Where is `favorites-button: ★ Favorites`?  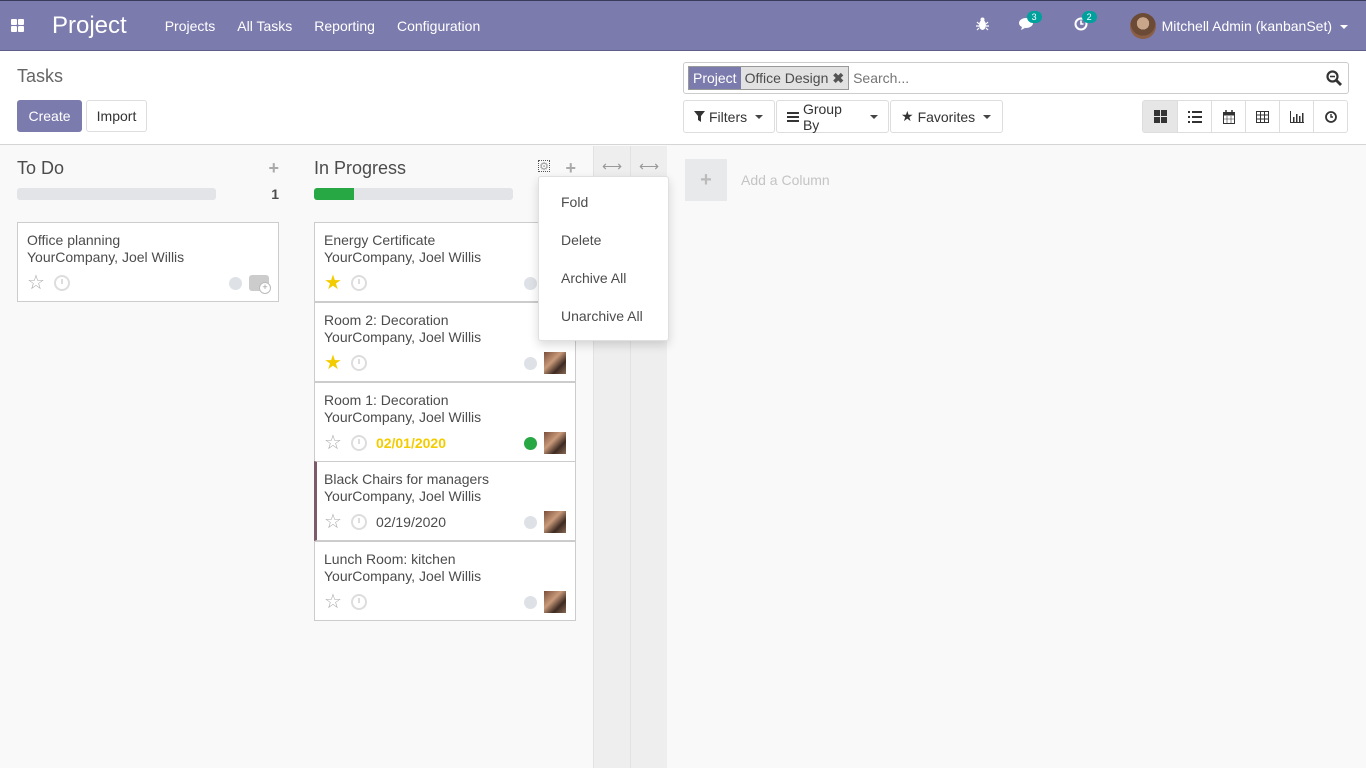 favorites-button: ★ Favorites is located at coordinates (946, 116).